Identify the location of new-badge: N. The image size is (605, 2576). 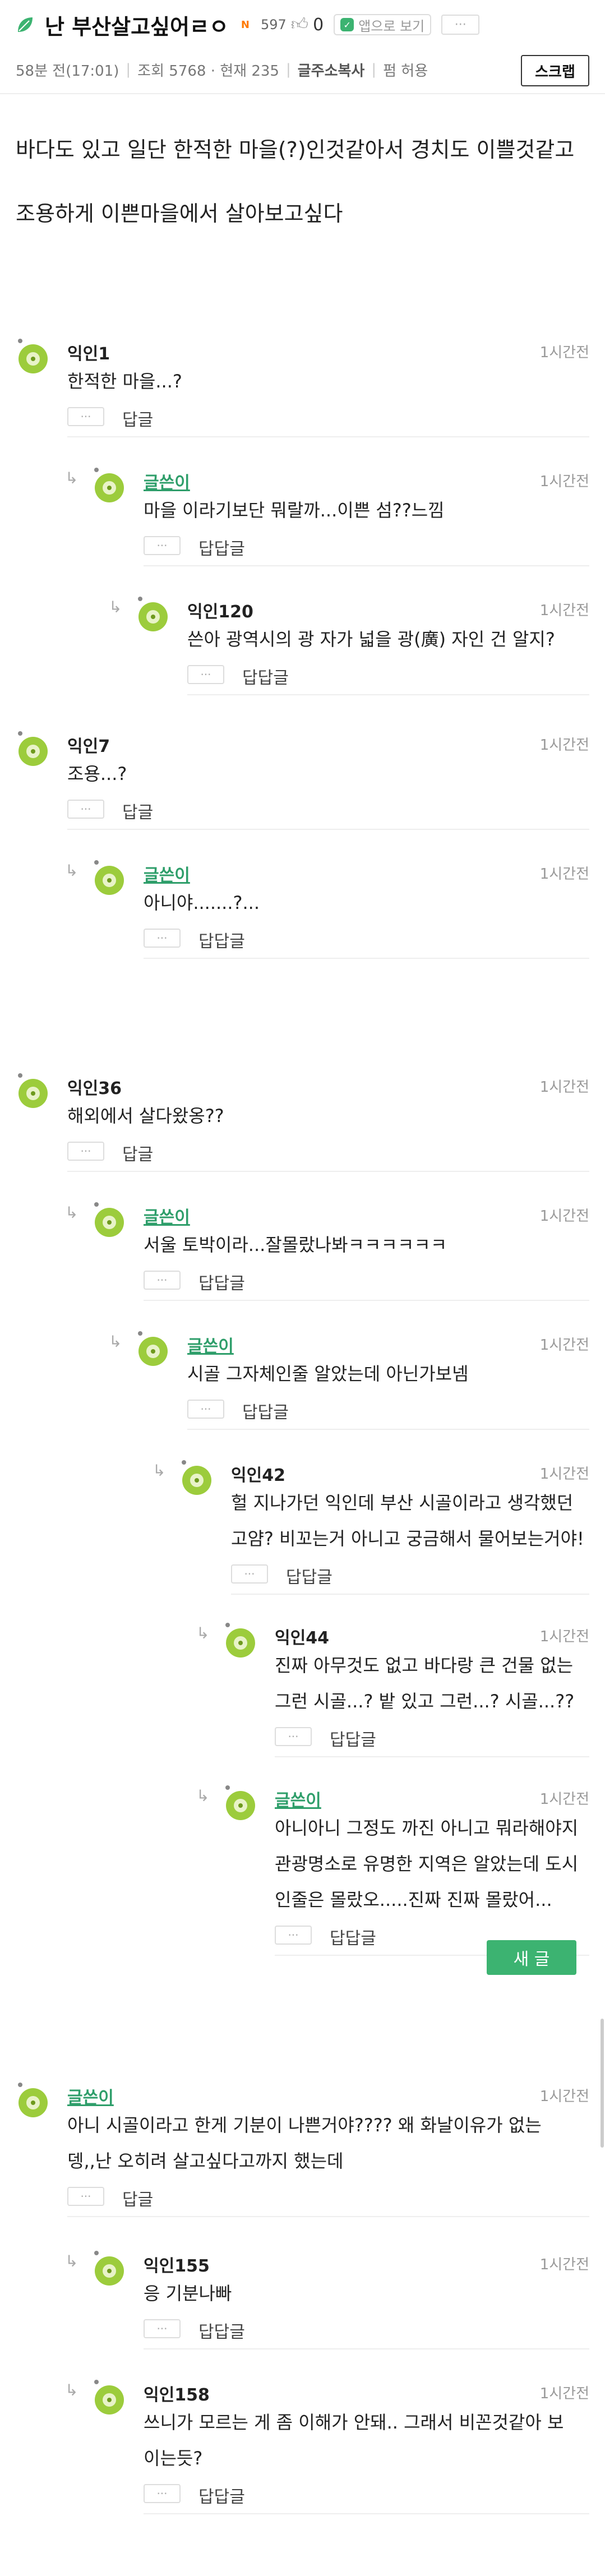
(246, 25).